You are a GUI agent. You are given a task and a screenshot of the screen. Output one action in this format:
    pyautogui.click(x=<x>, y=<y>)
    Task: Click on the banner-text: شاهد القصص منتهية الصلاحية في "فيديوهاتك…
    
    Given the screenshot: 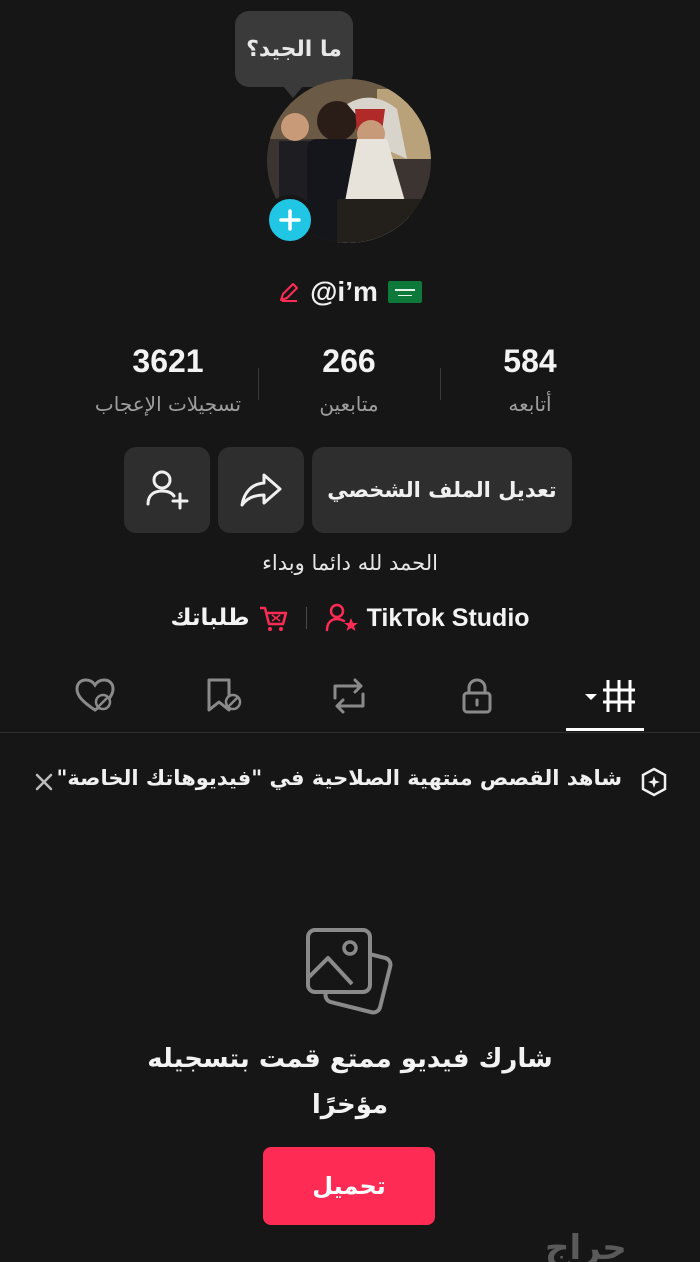 What is the action you would take?
    pyautogui.click(x=339, y=778)
    